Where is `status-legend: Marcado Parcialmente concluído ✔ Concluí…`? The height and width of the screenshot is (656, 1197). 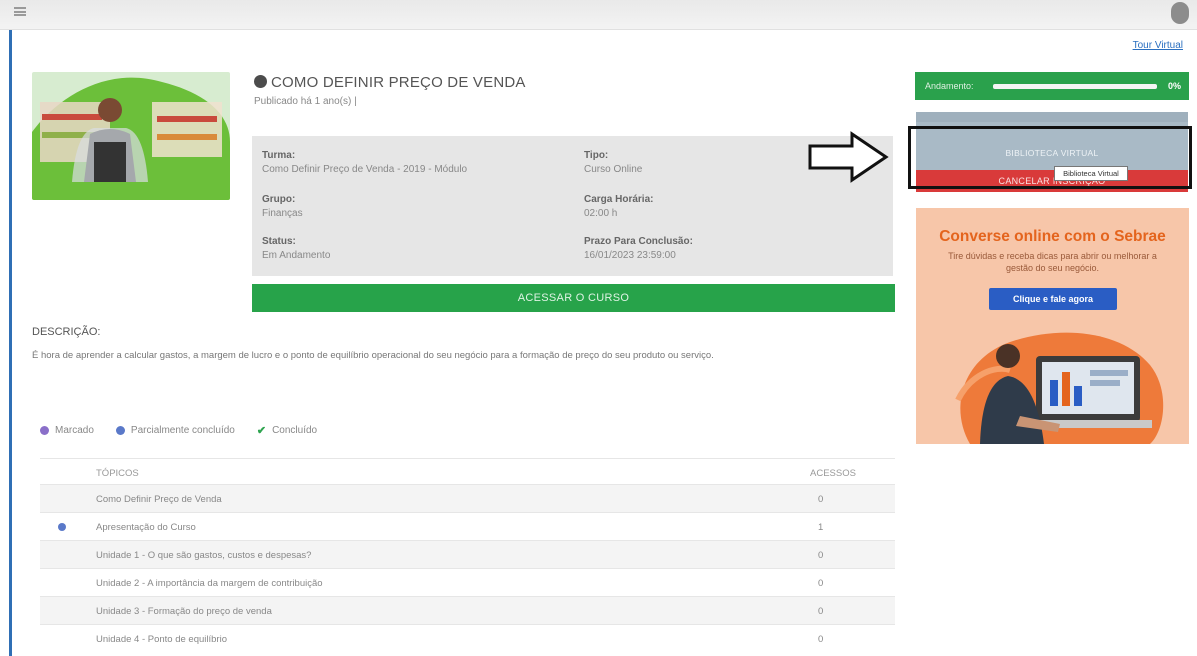 status-legend: Marcado Parcialmente concluído ✔ Concluí… is located at coordinates (178, 430).